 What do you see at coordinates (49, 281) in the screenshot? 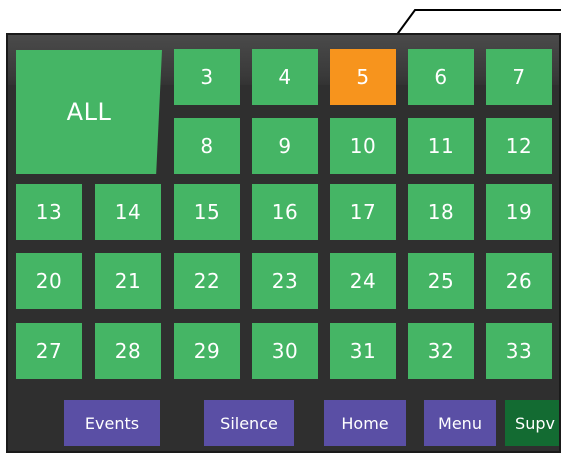
I see `zone-20-button: 20` at bounding box center [49, 281].